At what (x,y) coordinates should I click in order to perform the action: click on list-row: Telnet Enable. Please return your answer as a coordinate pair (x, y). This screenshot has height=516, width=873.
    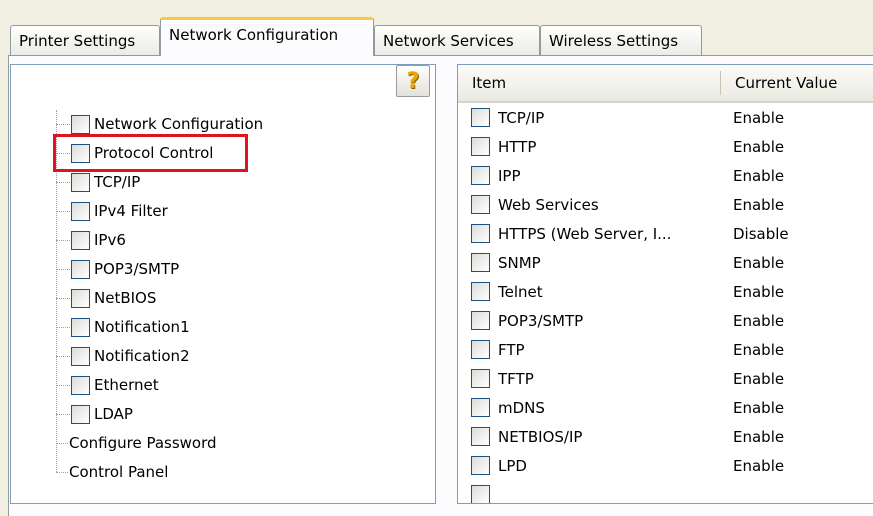
    Looking at the image, I should click on (665, 291).